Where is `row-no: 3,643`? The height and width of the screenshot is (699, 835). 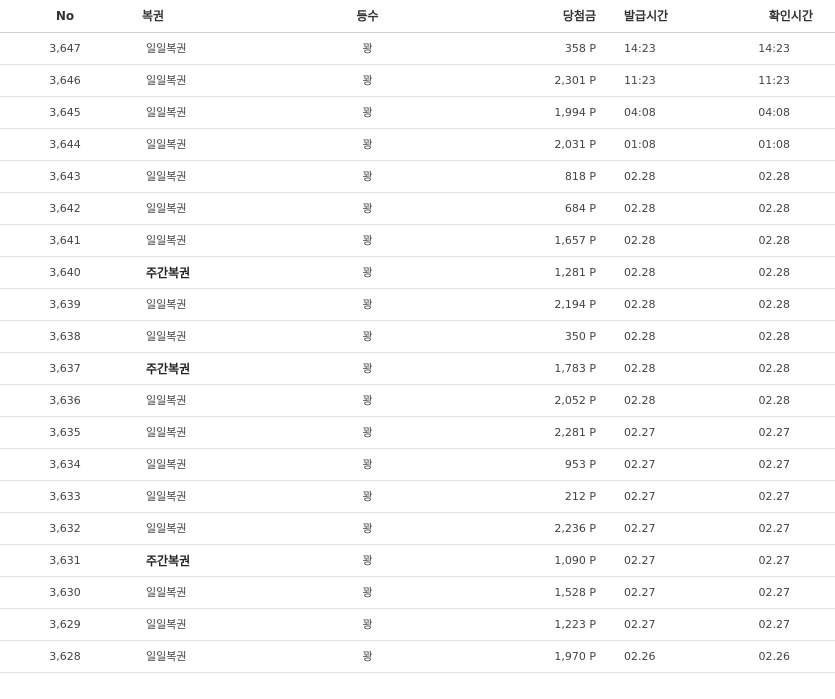 row-no: 3,643 is located at coordinates (65, 176).